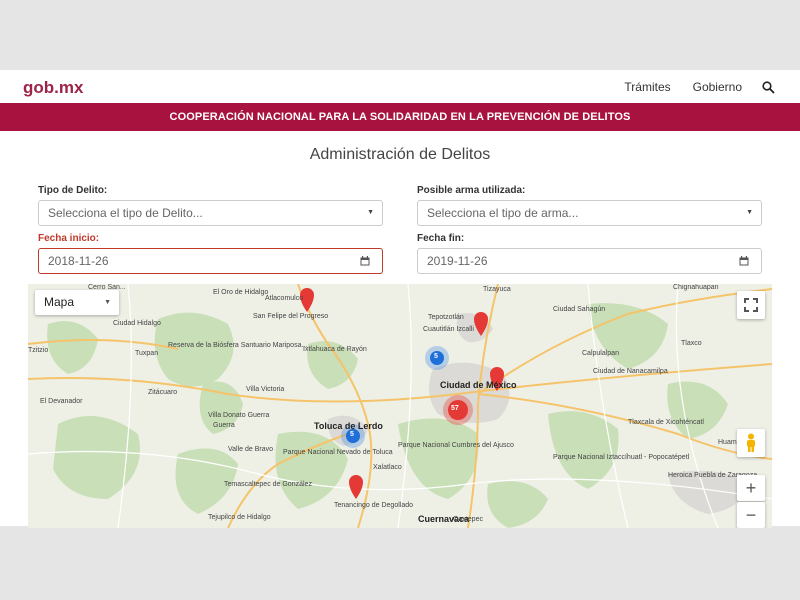  I want to click on nav-gobierno: Gobierno, so click(717, 87).